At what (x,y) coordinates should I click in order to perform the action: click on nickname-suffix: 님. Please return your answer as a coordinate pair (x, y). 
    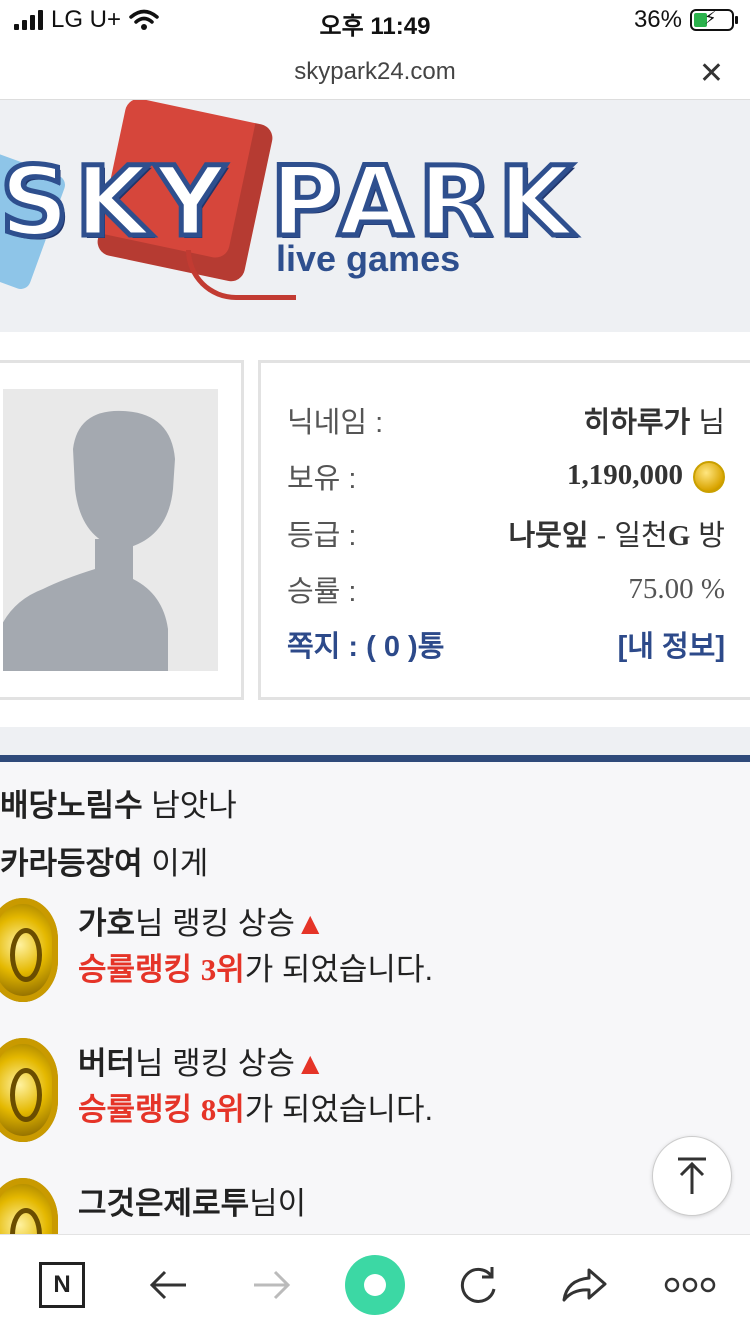
    Looking at the image, I should click on (711, 423).